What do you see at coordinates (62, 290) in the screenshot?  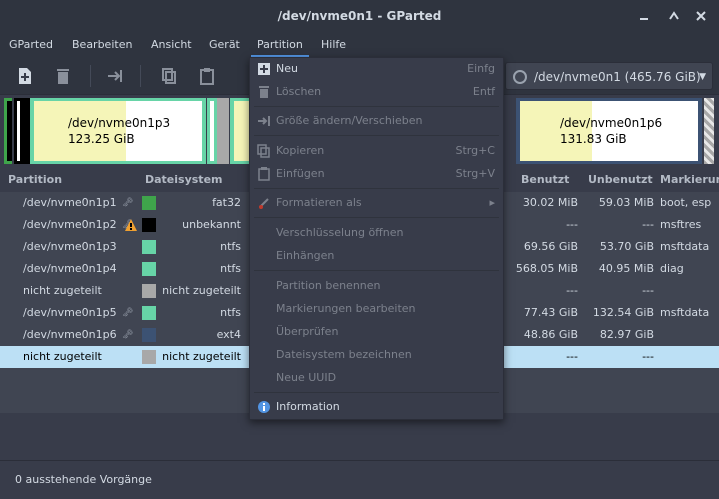 I see `cell-partition: nicht zugeteilt` at bounding box center [62, 290].